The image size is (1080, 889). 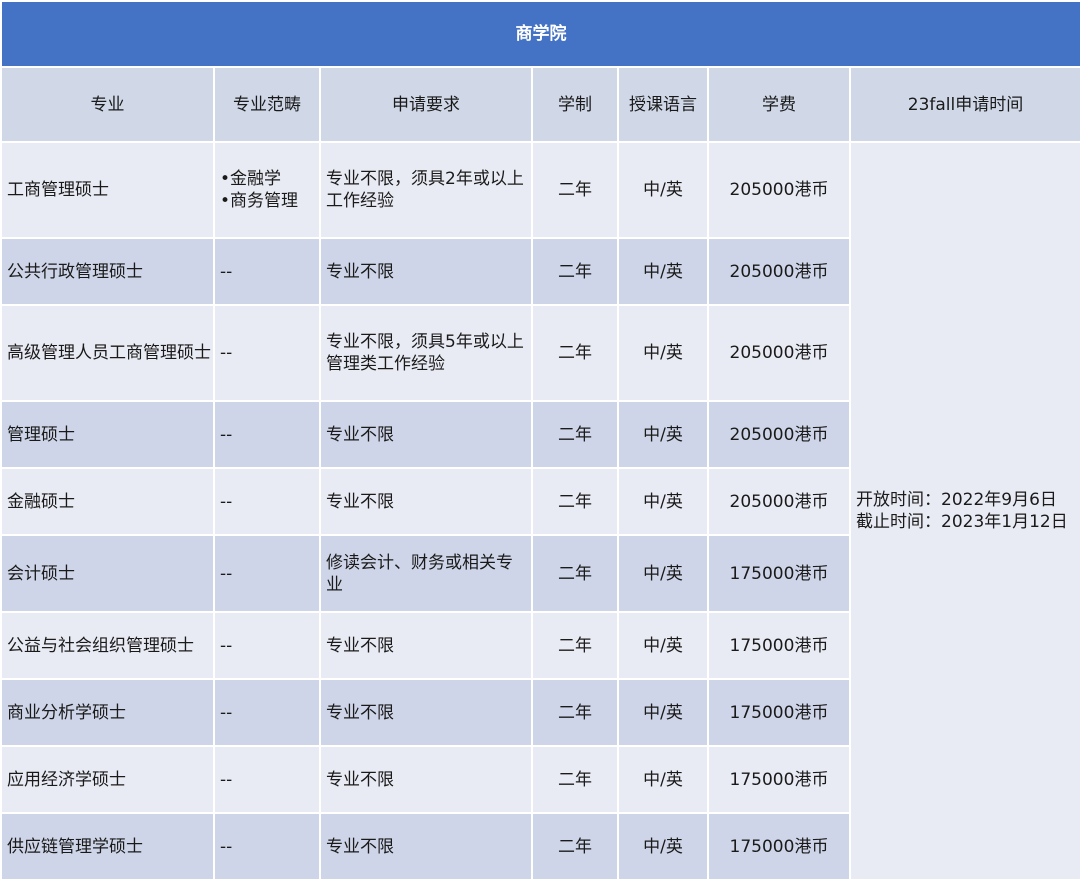 What do you see at coordinates (107, 104) in the screenshot?
I see `header-program: 专业` at bounding box center [107, 104].